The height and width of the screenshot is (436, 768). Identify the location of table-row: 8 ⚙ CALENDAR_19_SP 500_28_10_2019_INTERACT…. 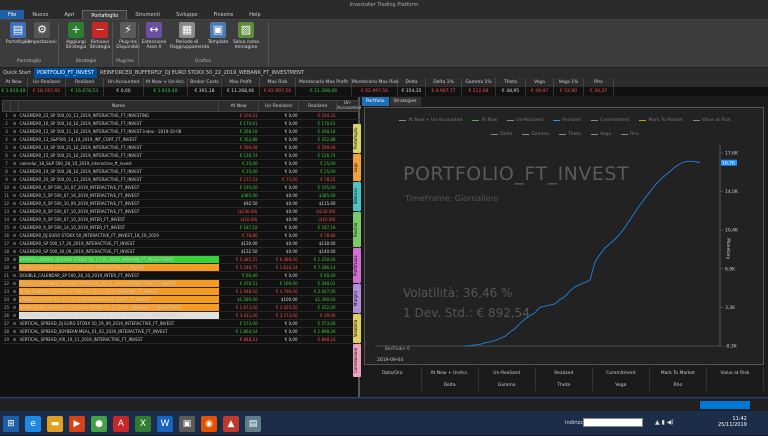
(180, 171).